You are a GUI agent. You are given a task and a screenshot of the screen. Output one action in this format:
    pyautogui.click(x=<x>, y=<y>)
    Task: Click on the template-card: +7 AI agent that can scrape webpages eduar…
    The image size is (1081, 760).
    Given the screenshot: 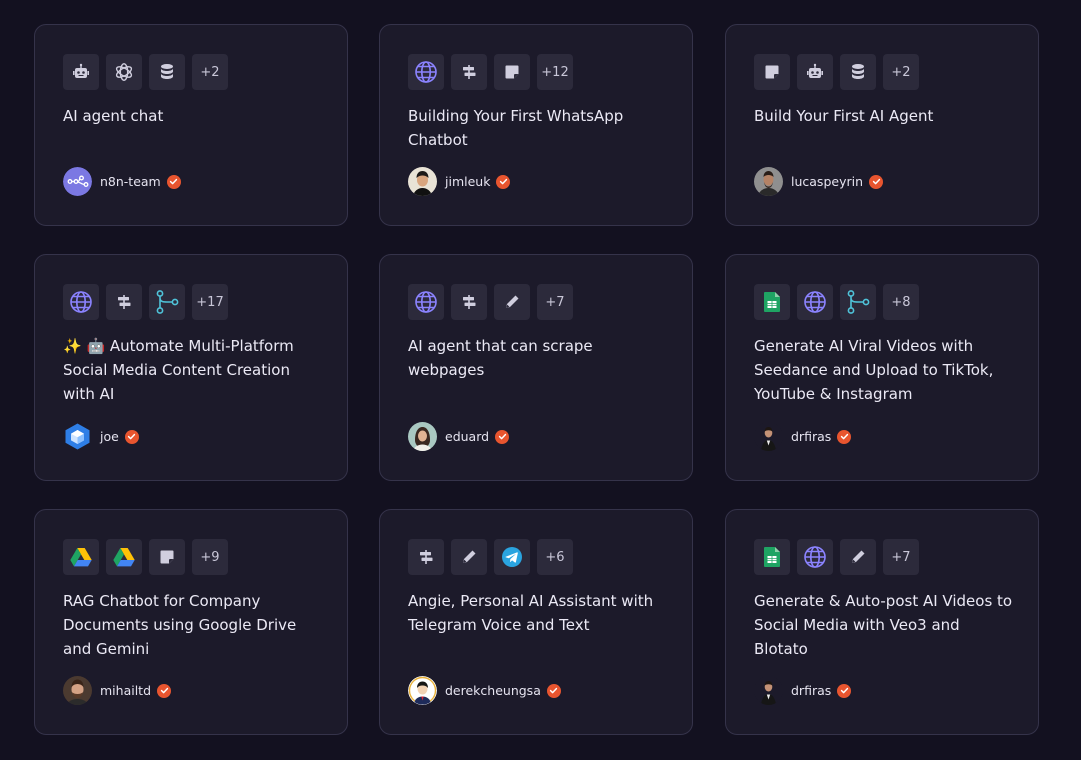 What is the action you would take?
    pyautogui.click(x=536, y=367)
    